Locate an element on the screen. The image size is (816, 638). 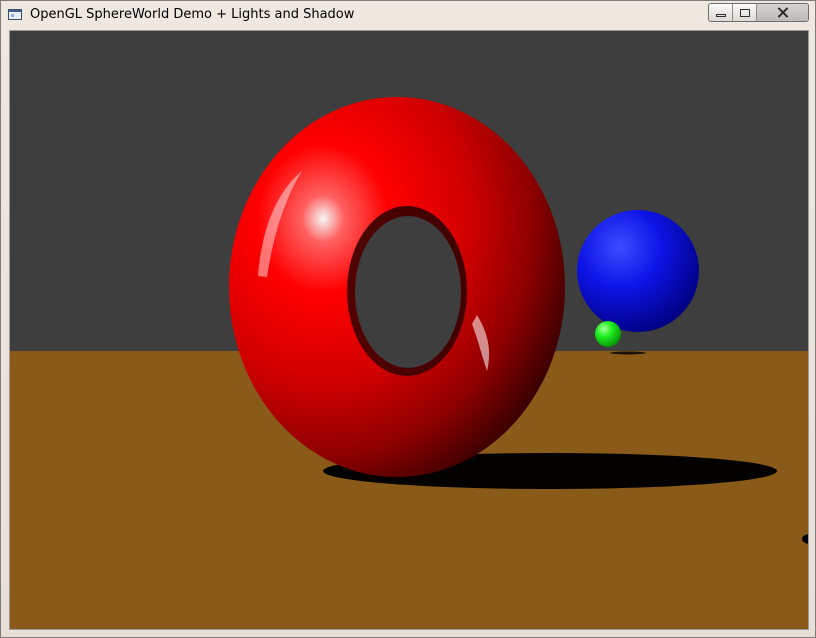
close-button is located at coordinates (782, 12).